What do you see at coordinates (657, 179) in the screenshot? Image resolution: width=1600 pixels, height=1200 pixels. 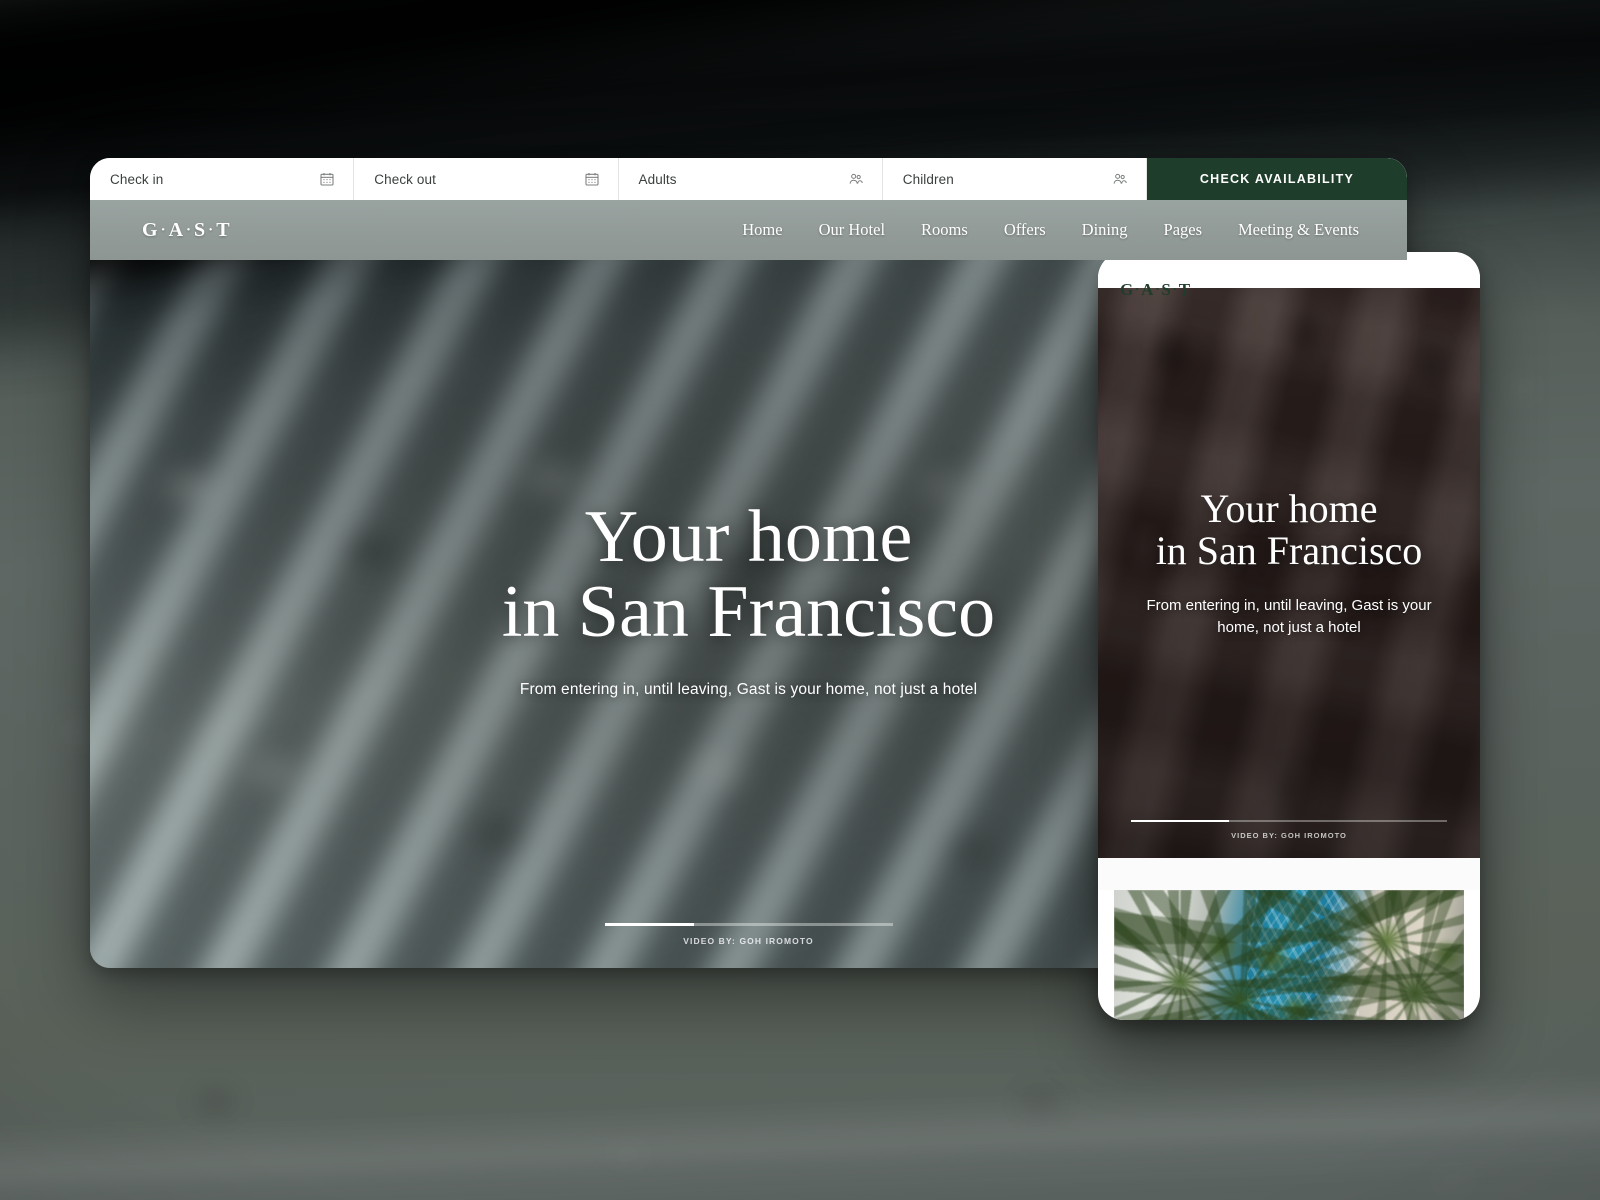 I see `adults-placeholder: Adults` at bounding box center [657, 179].